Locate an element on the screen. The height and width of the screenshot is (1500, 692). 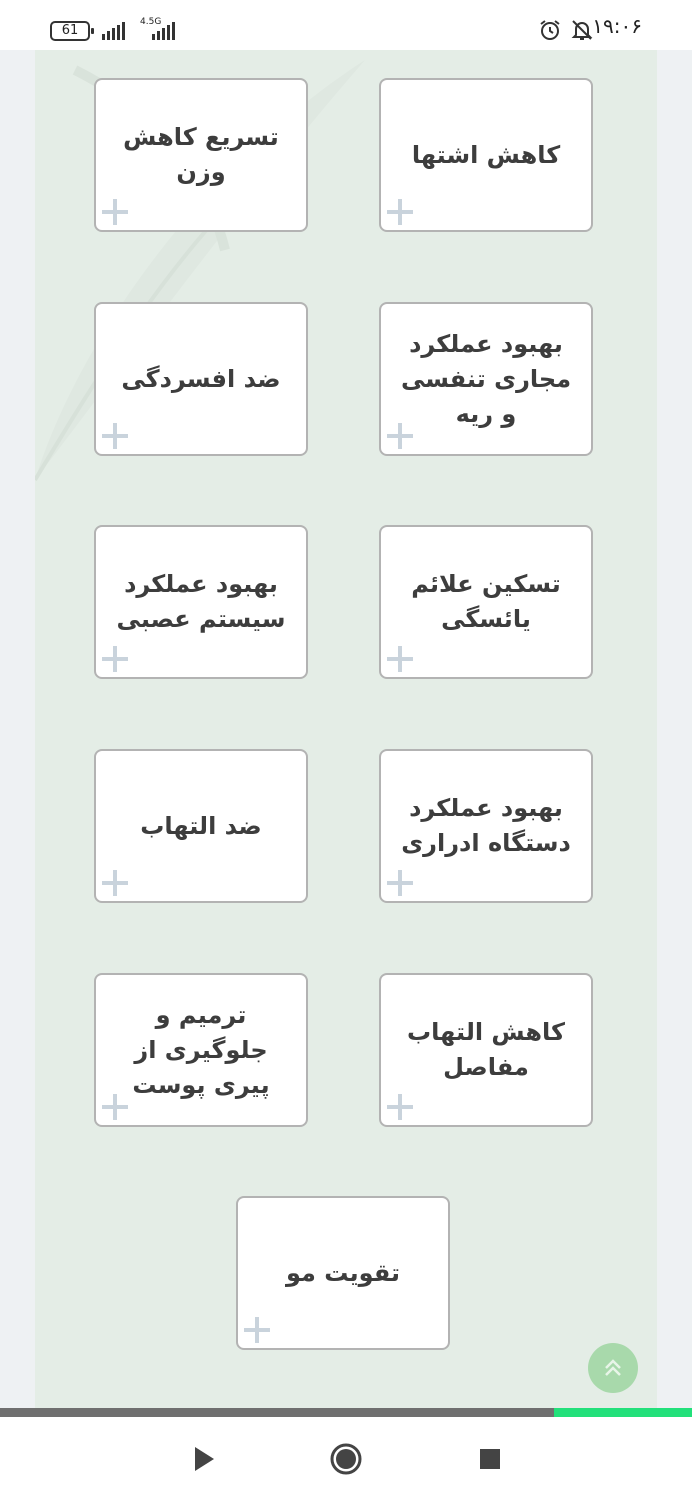
clock: ۱۹:۰۶ is located at coordinates (617, 26).